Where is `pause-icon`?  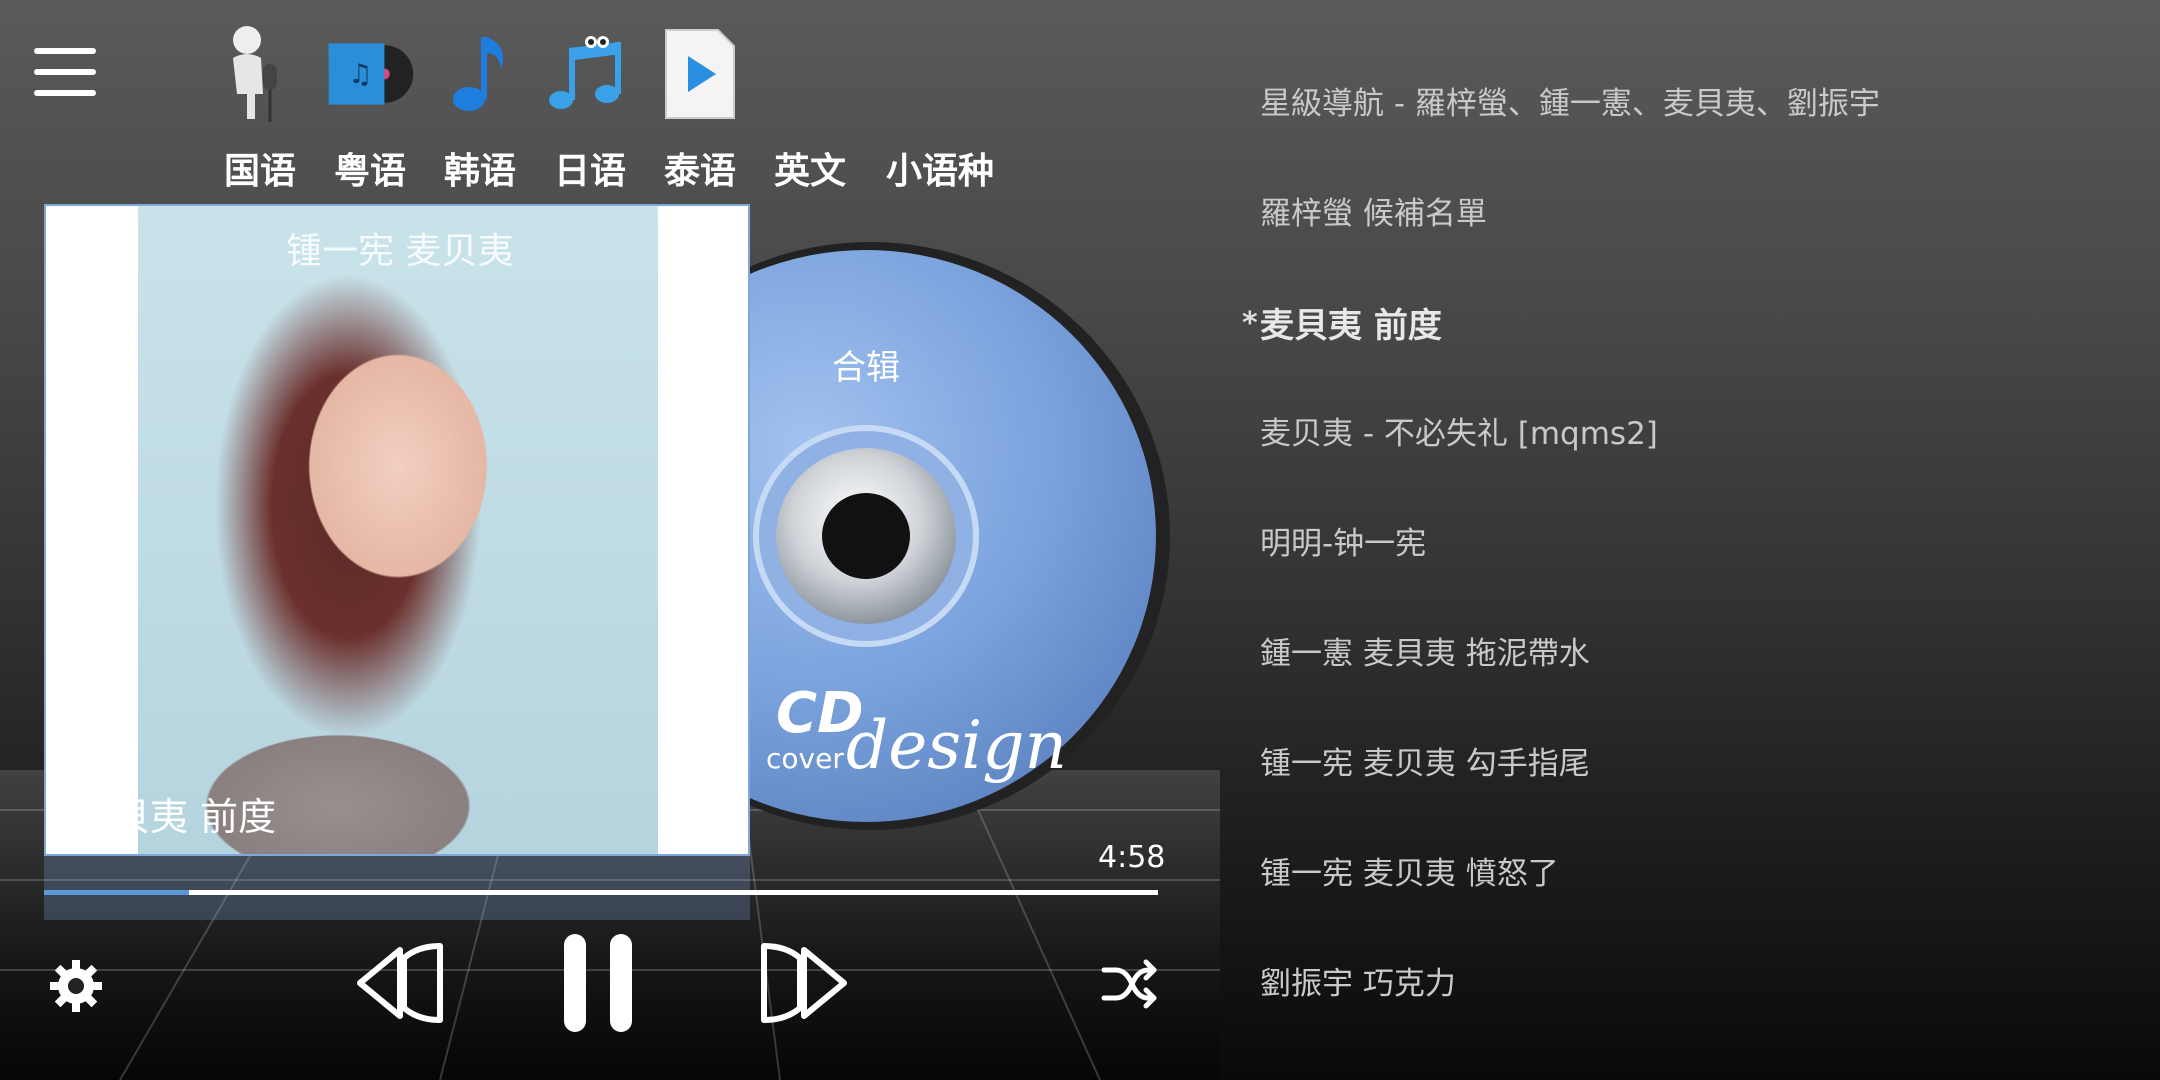
pause-icon is located at coordinates (598, 983).